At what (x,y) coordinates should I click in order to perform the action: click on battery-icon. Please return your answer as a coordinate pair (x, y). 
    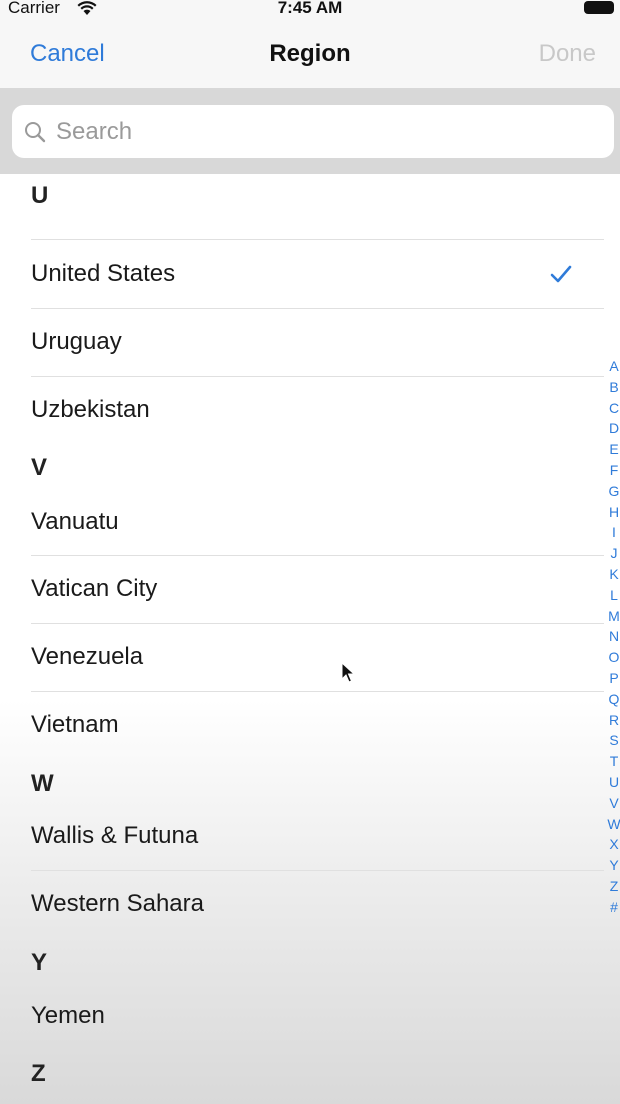
    Looking at the image, I should click on (599, 7).